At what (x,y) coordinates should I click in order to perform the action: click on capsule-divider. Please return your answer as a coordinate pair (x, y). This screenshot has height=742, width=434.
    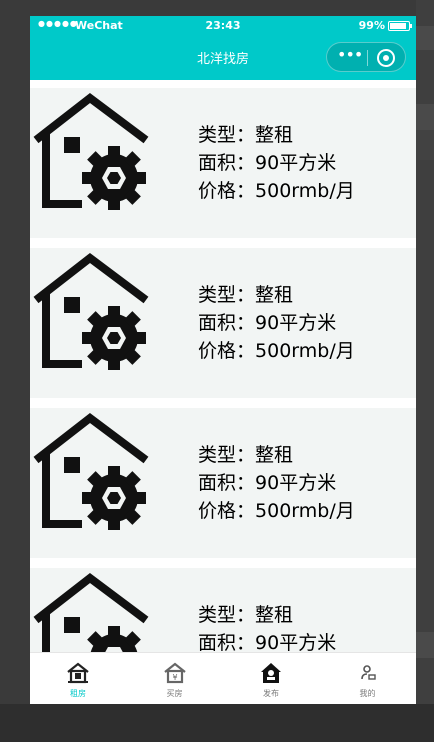
    Looking at the image, I should click on (367, 58).